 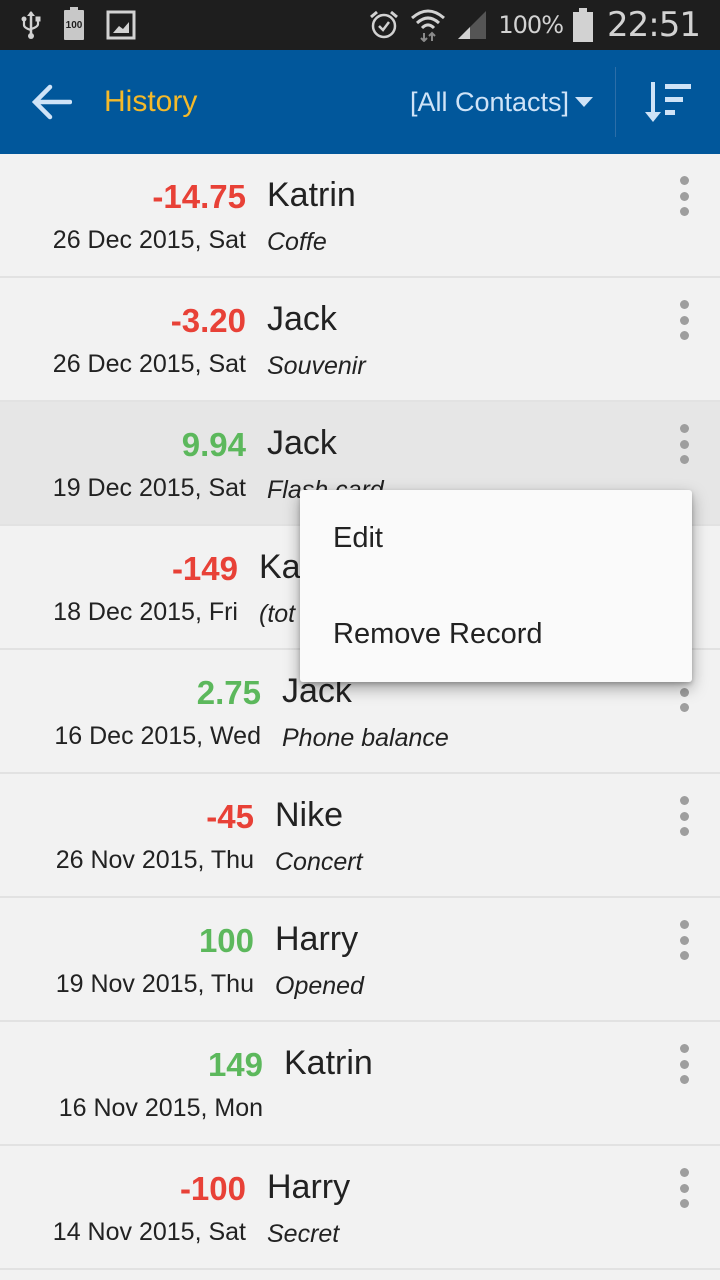 I want to click on alarm-icon, so click(x=384, y=25).